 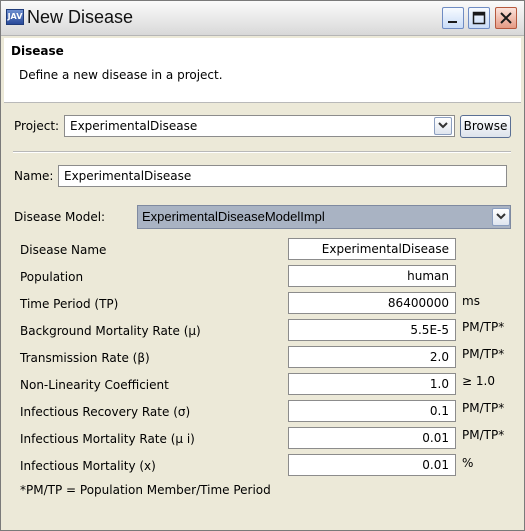 What do you see at coordinates (145, 490) in the screenshot?
I see `footnote: *PM/TP = Population Member/Time Period` at bounding box center [145, 490].